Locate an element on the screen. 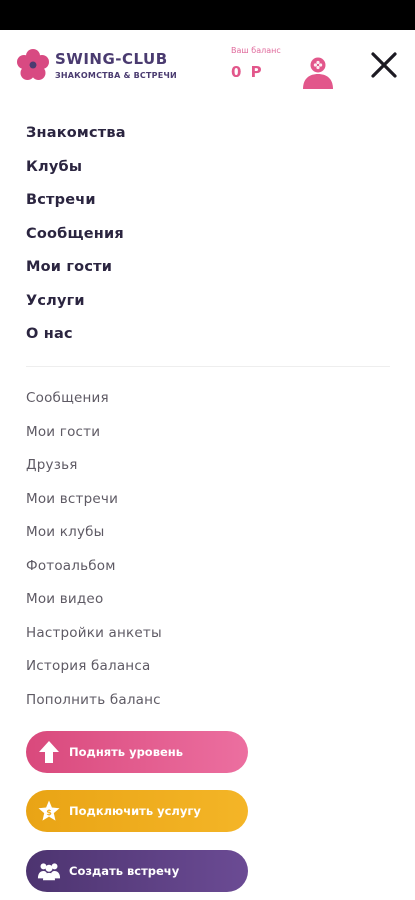 The image size is (415, 900). user-avatar-icon is located at coordinates (318, 72).